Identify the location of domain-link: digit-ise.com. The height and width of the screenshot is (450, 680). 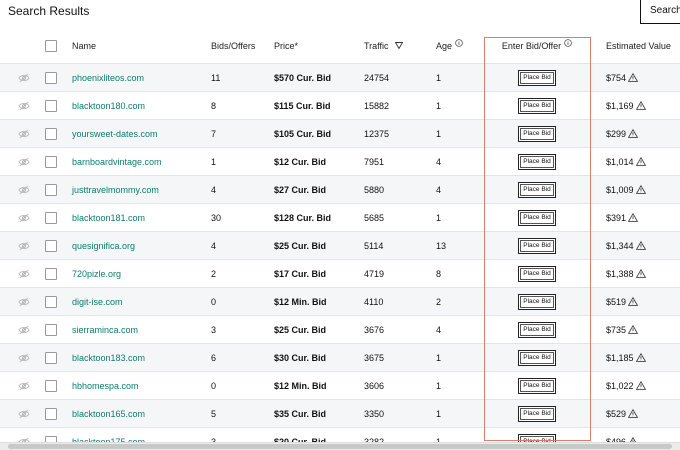
(137, 301).